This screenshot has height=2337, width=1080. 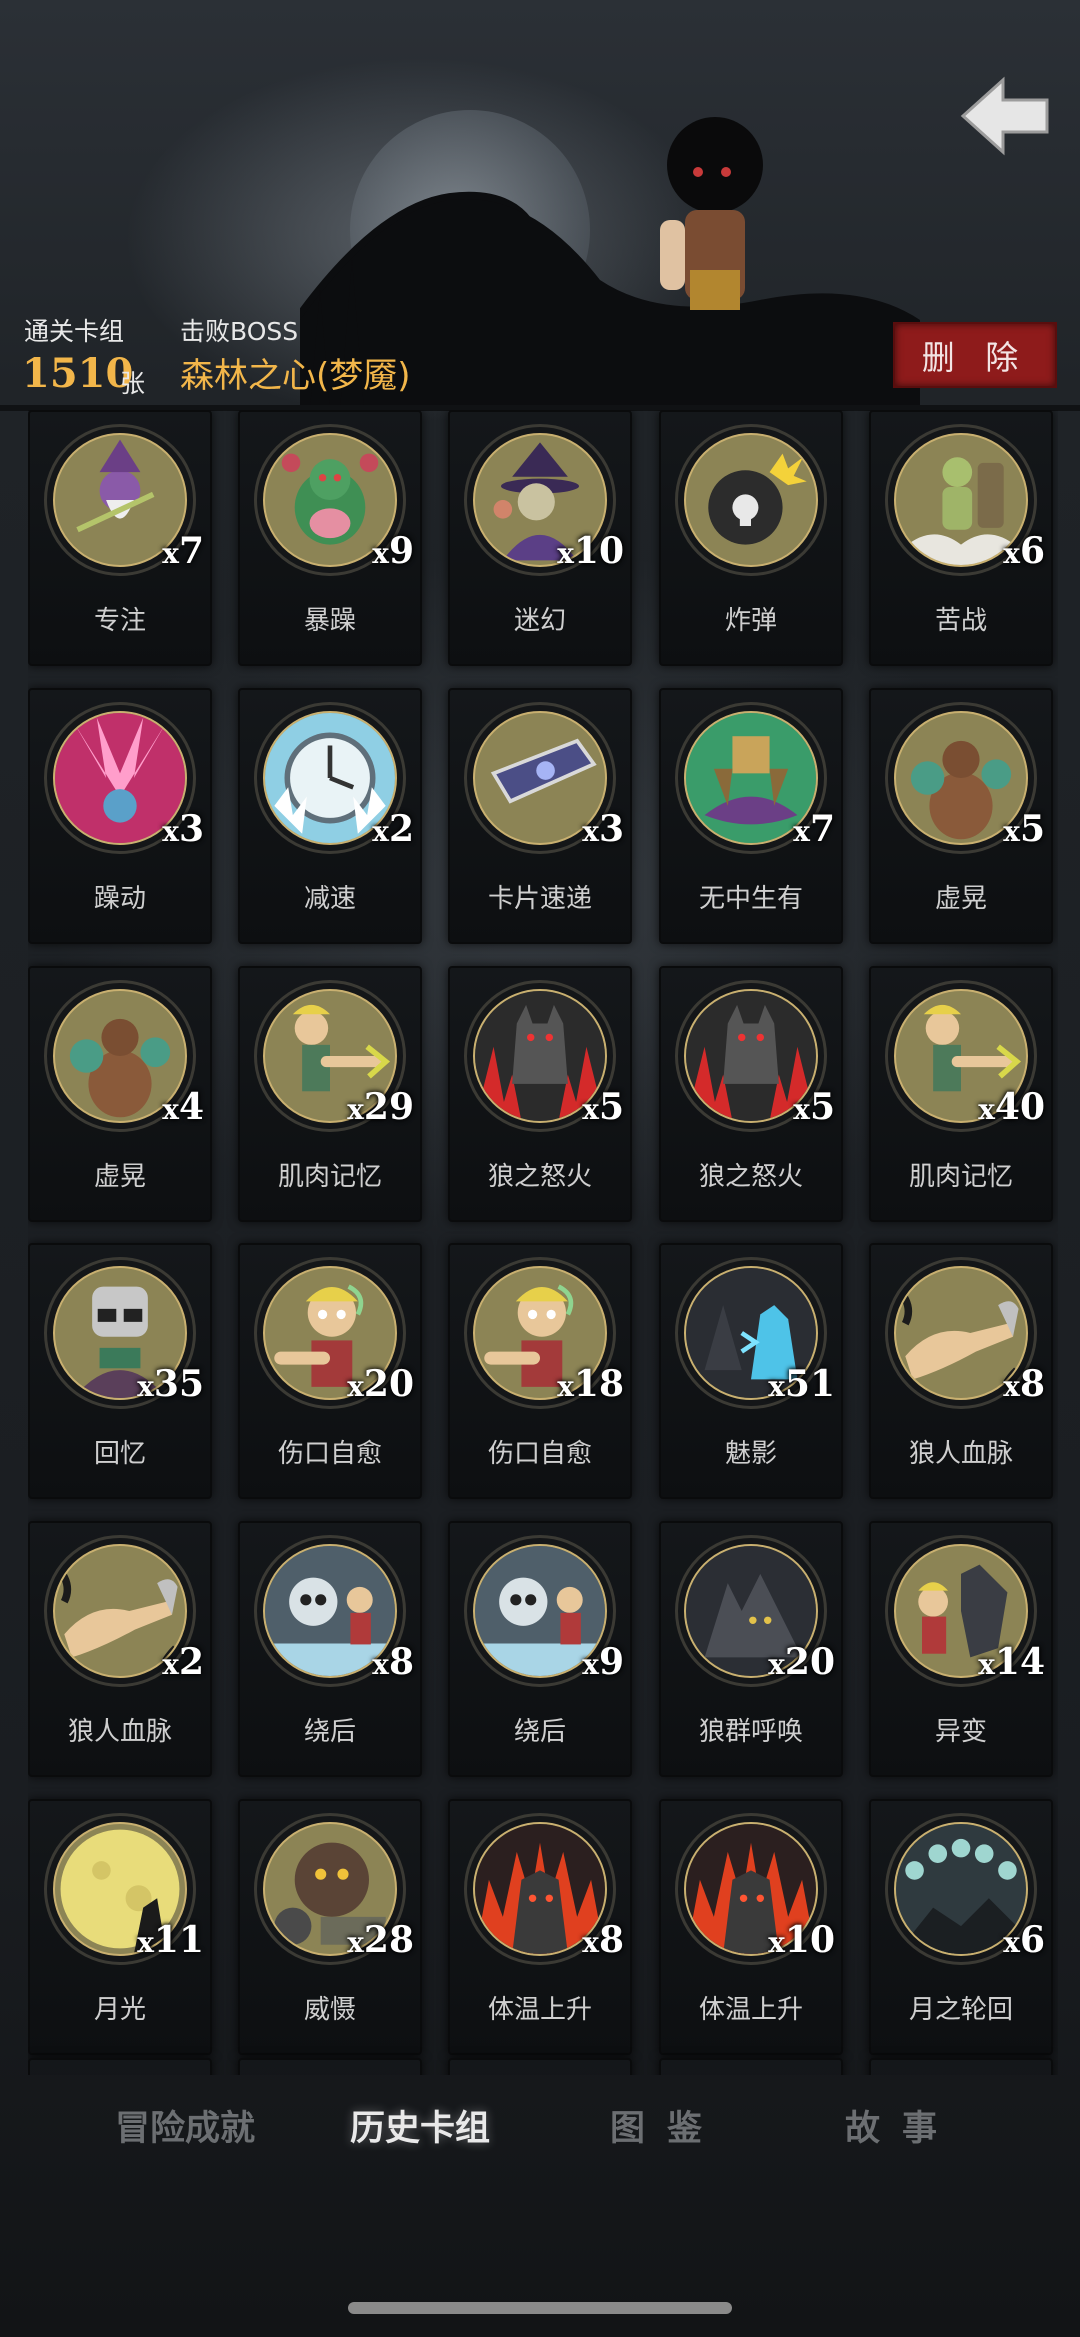 What do you see at coordinates (539, 621) in the screenshot?
I see `card-name: 迷幻` at bounding box center [539, 621].